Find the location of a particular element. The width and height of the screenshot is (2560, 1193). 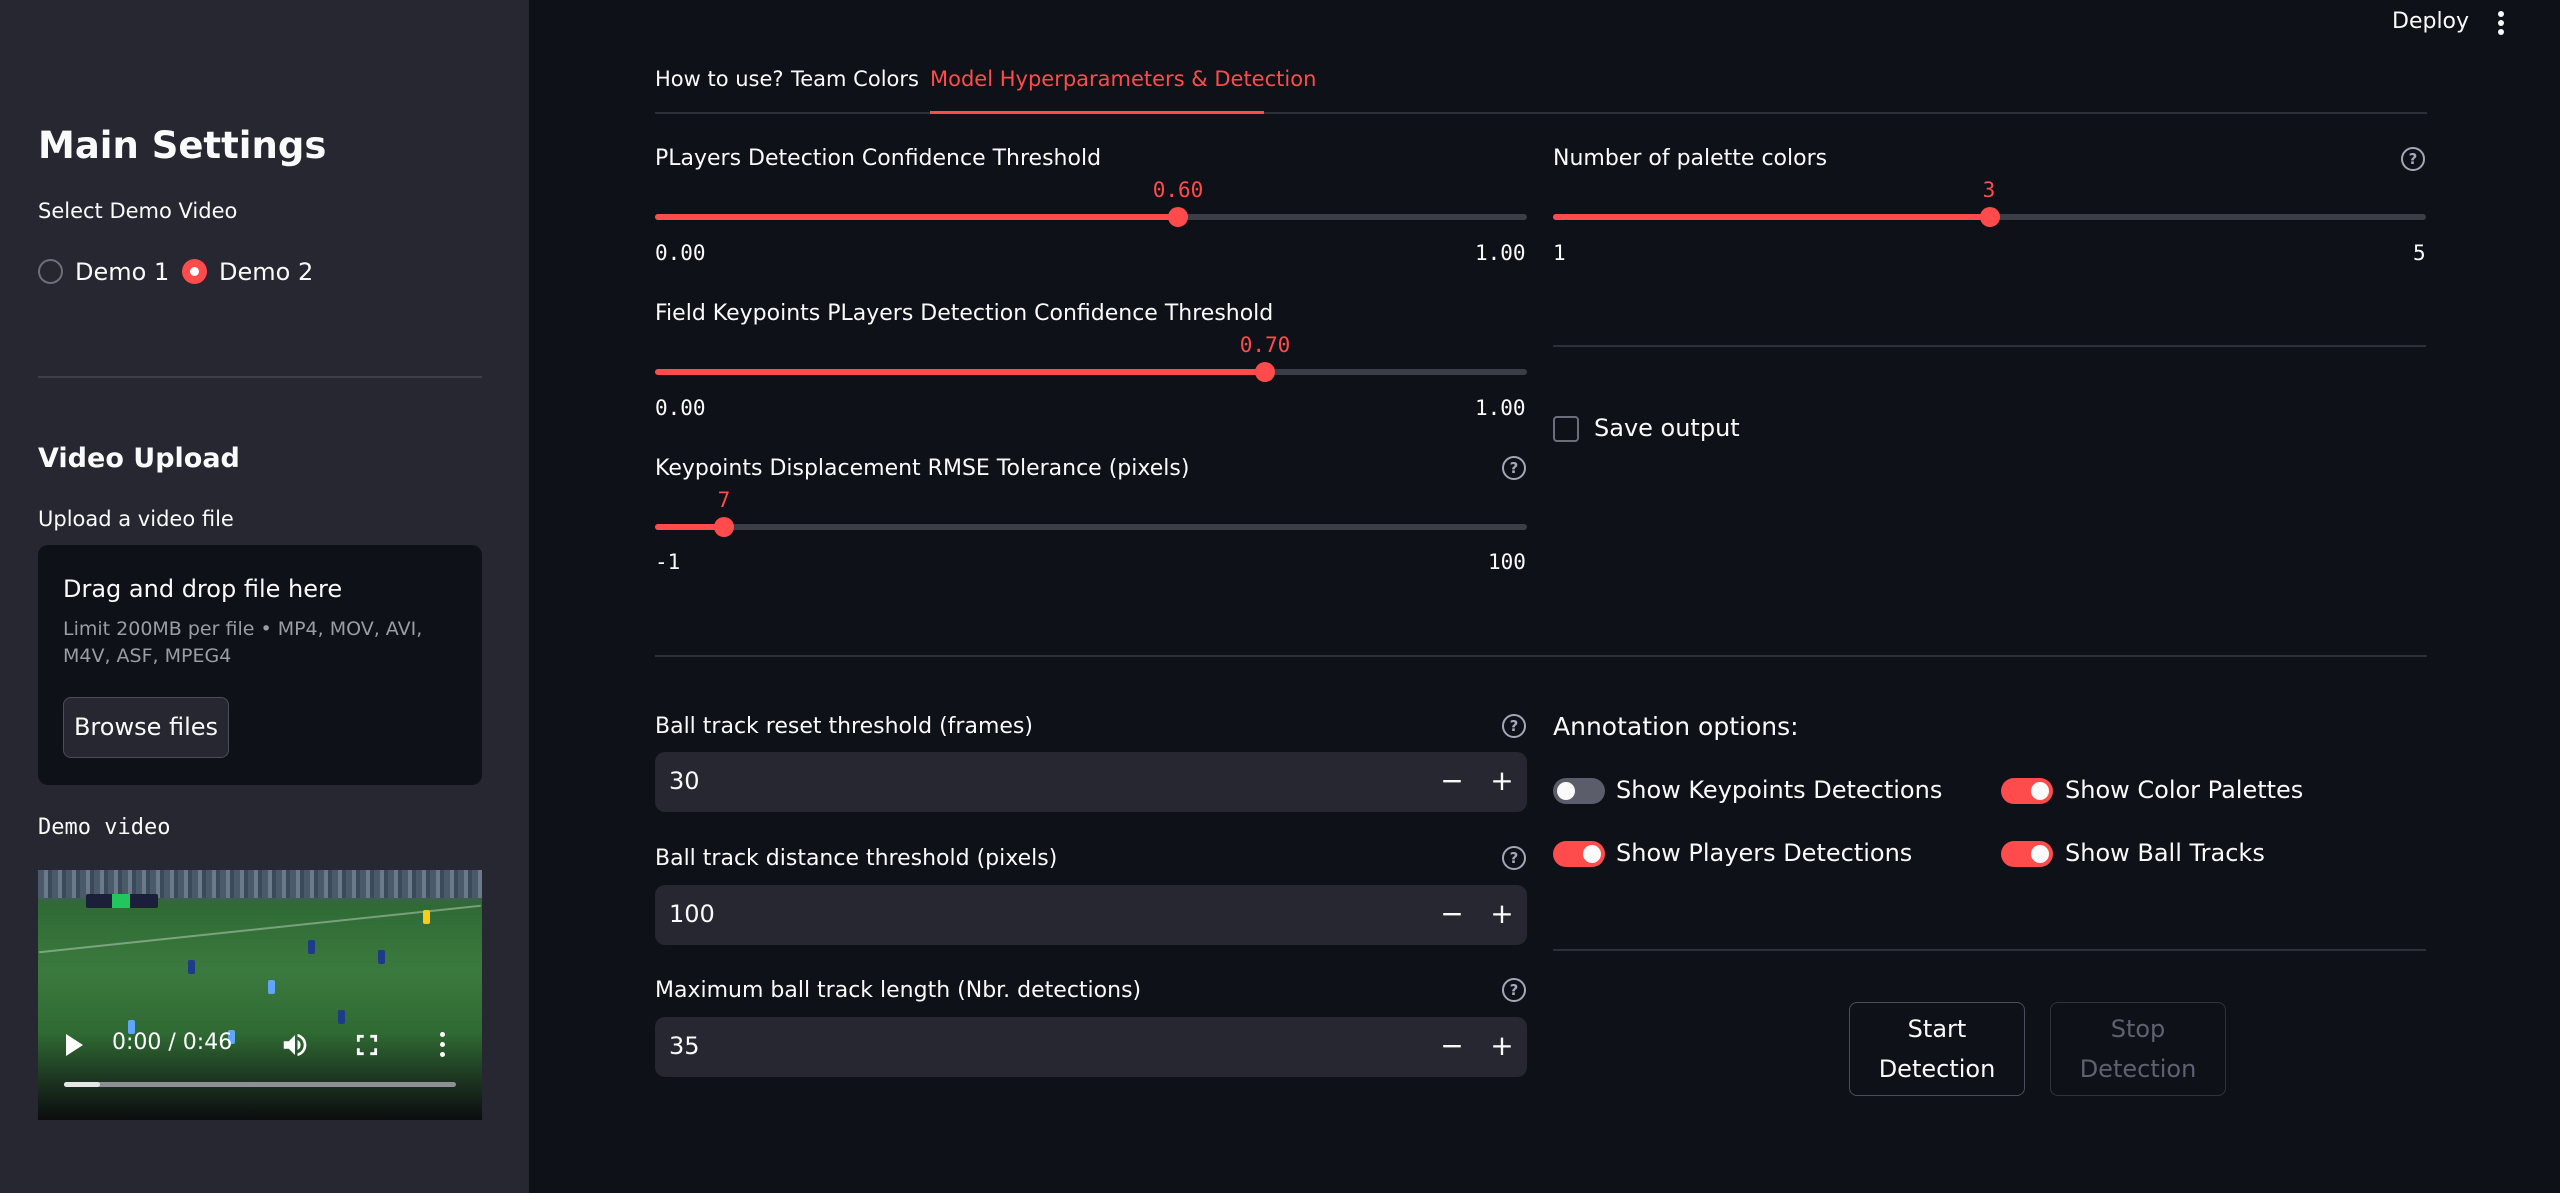

video-pitch-line is located at coordinates (260, 929).